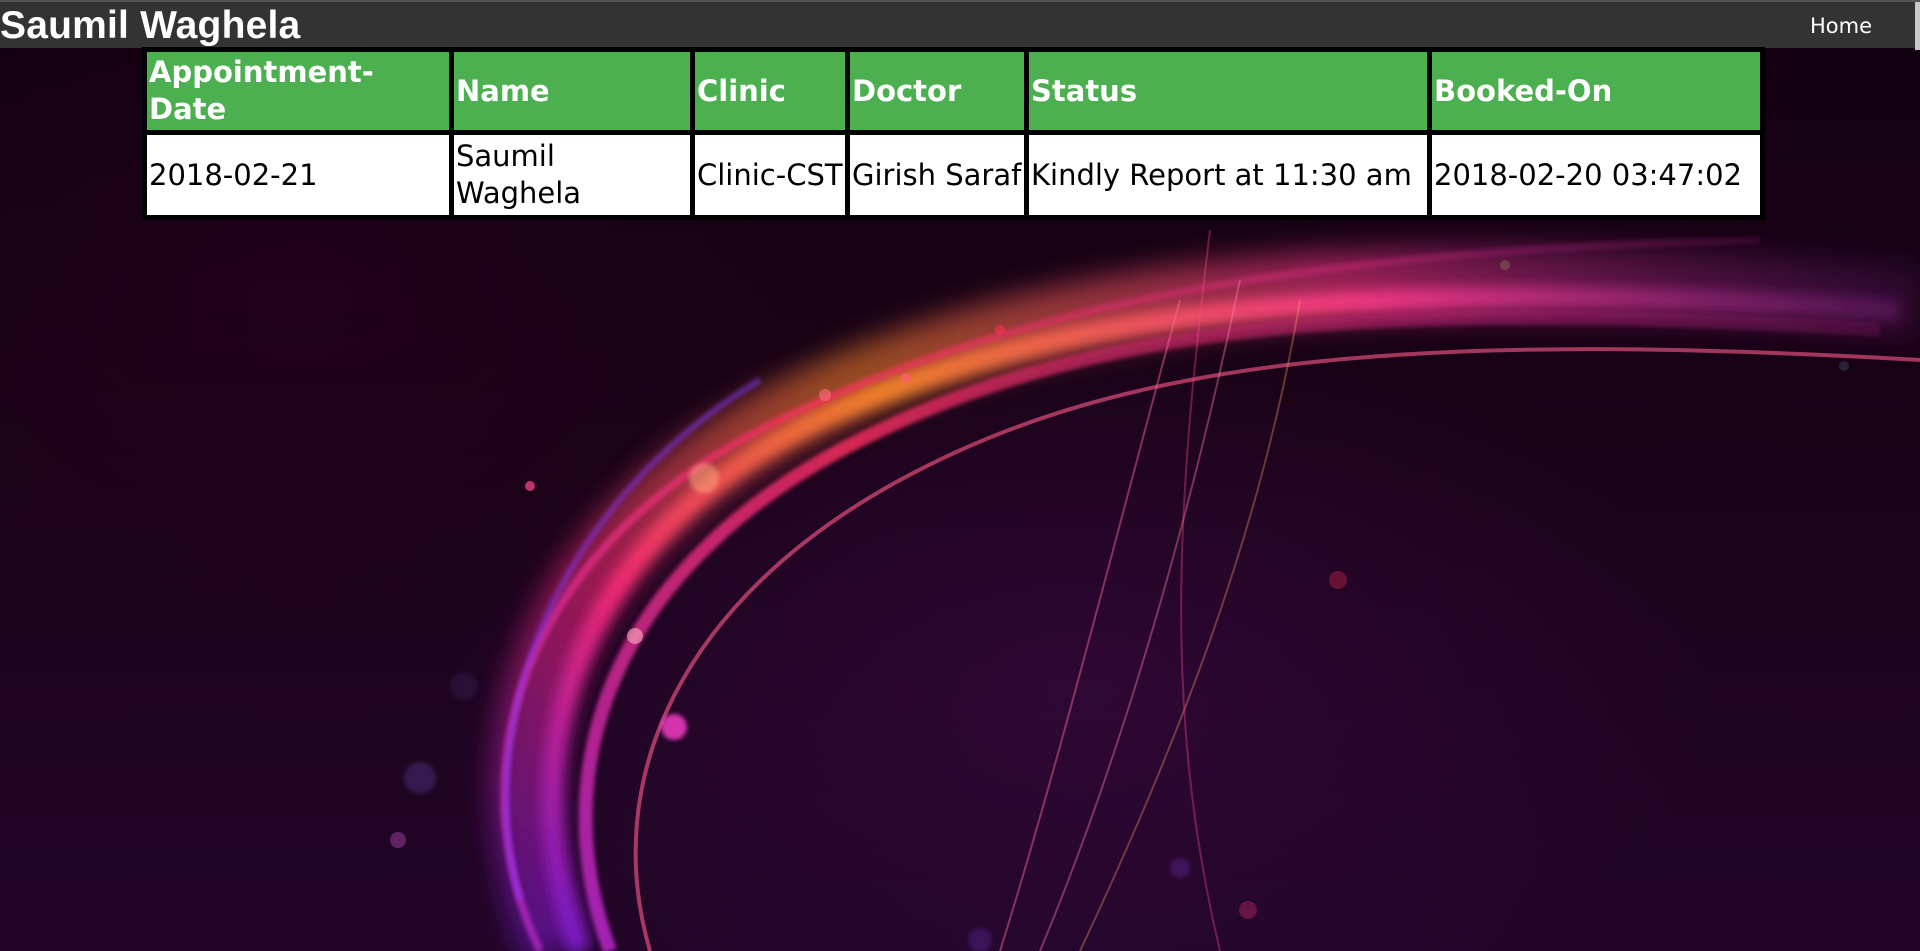 This screenshot has height=951, width=1920. I want to click on column-header-clinic: Clinic, so click(770, 91).